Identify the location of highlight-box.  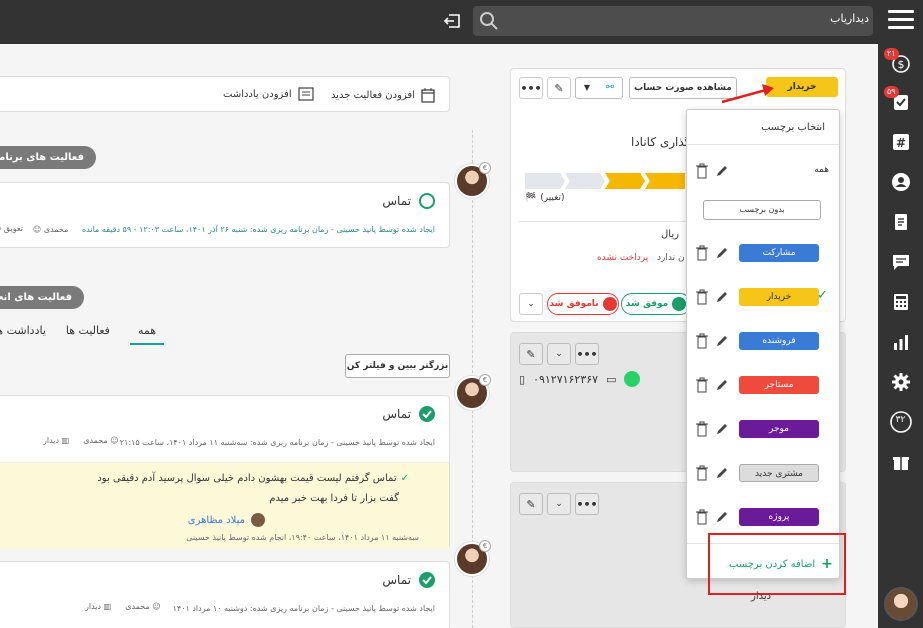
(777, 564).